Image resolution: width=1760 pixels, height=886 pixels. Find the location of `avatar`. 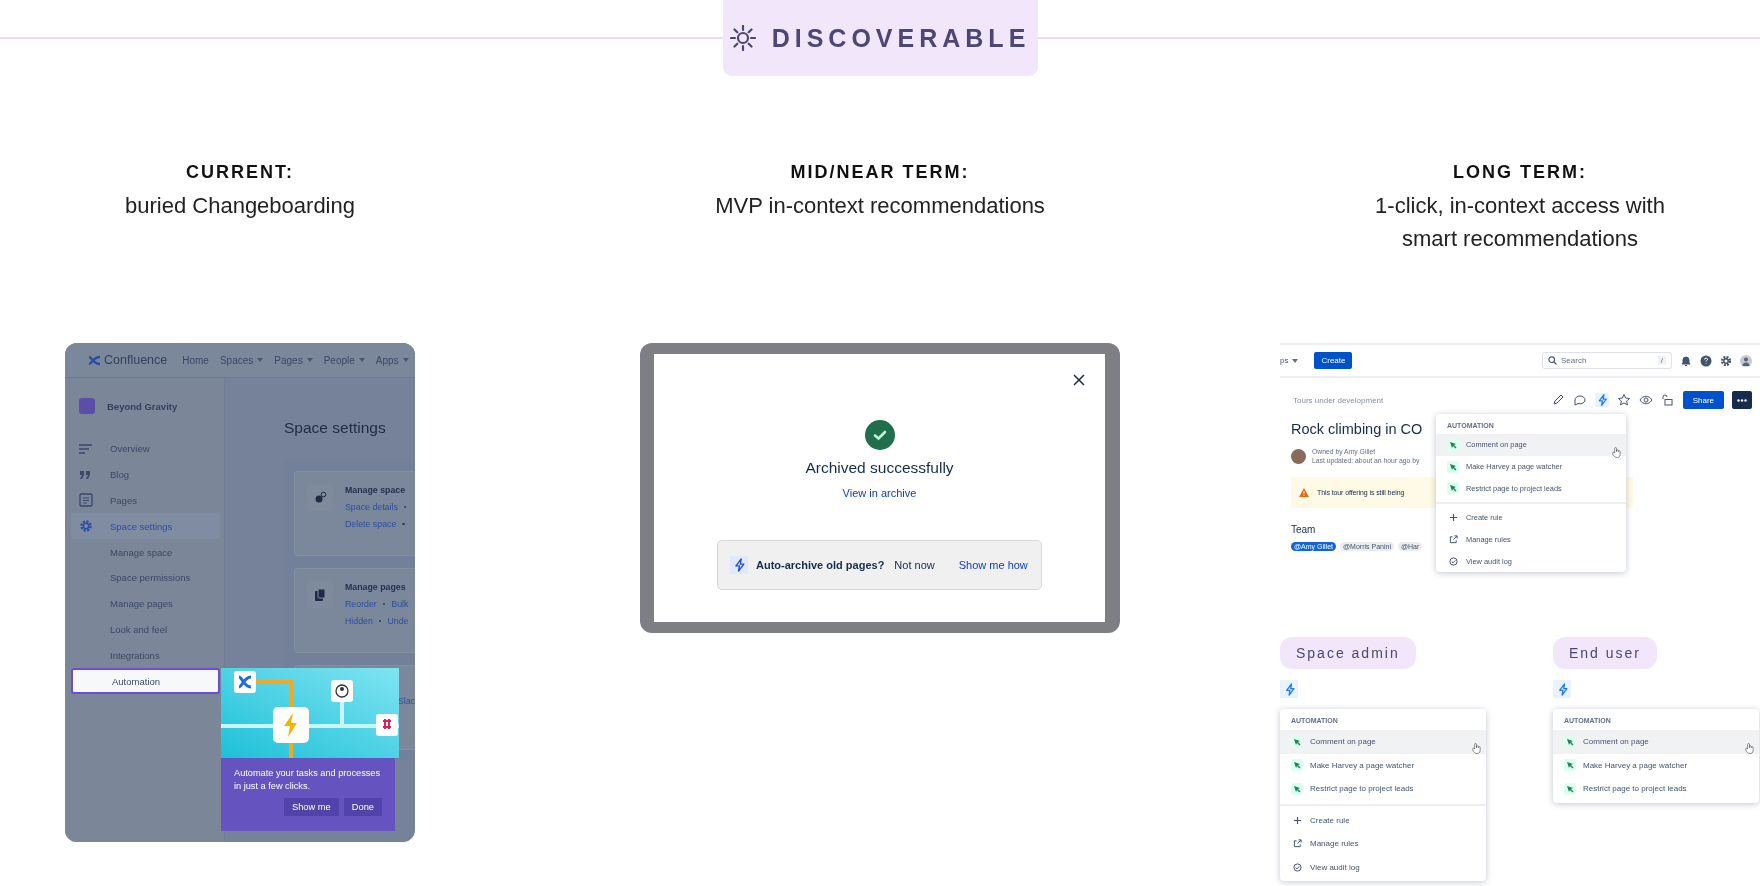

avatar is located at coordinates (1298, 456).